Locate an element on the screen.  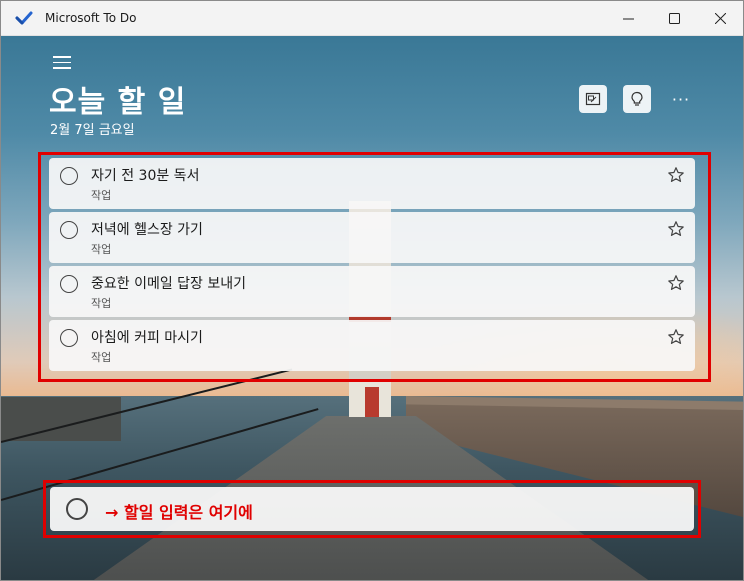
minimize-icon is located at coordinates (628, 18).